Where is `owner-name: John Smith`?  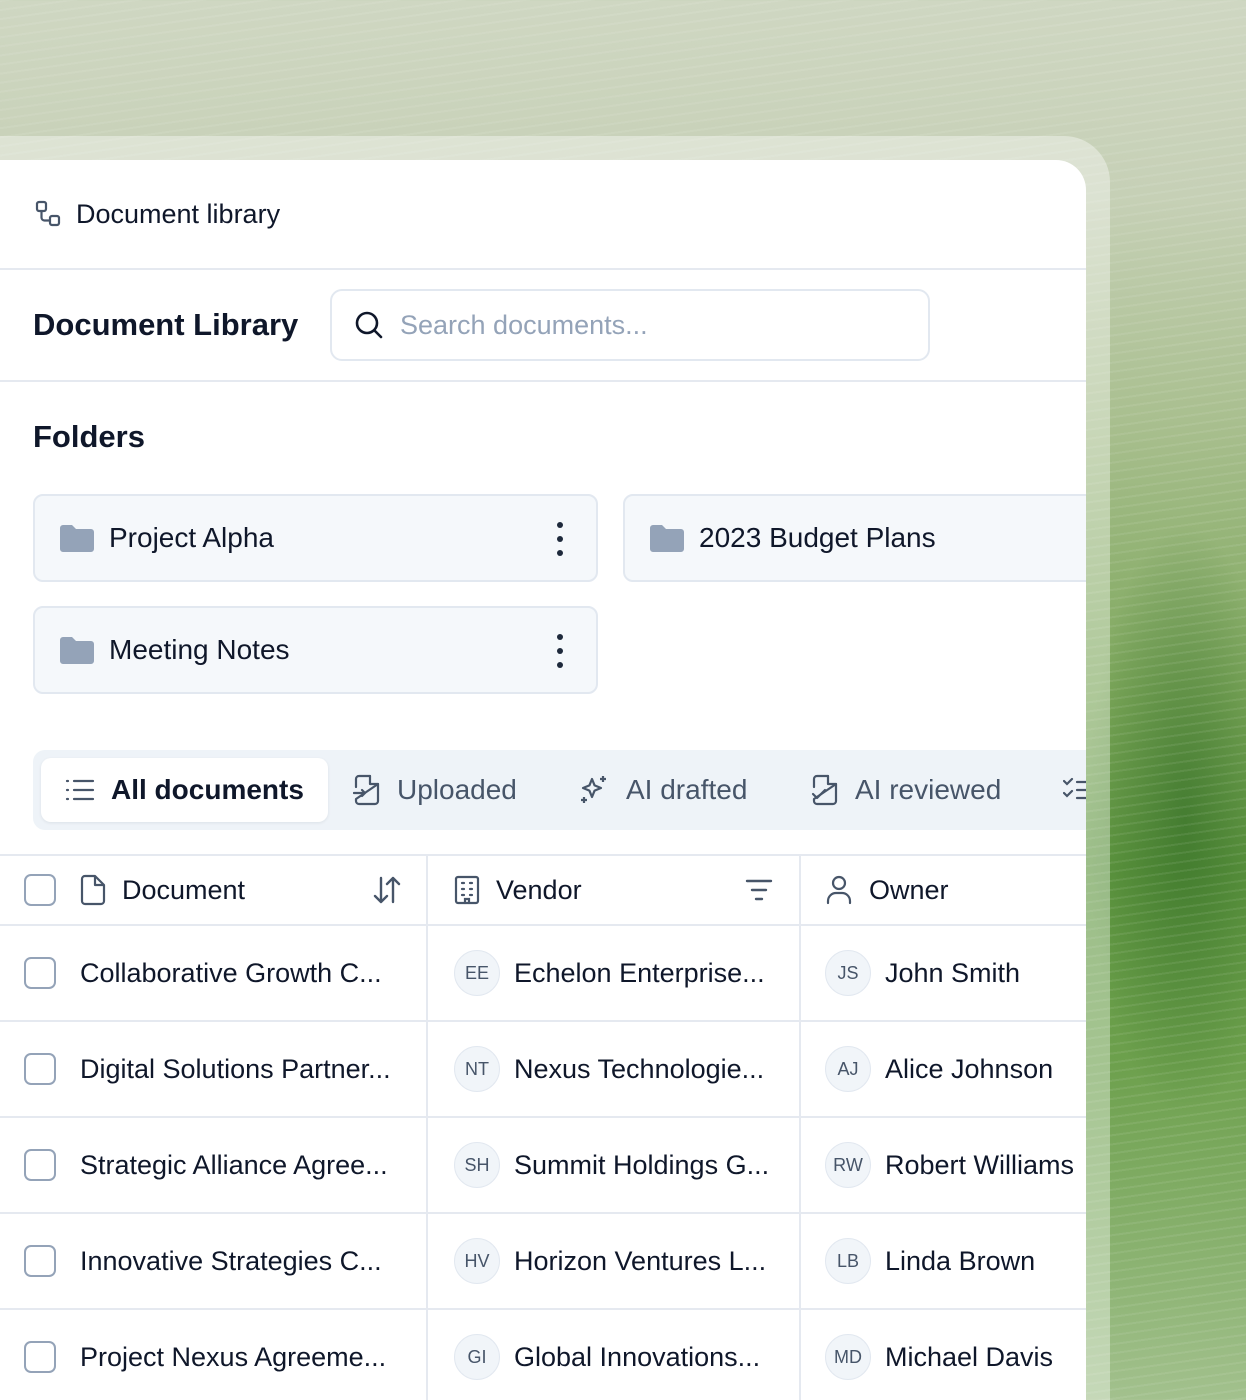 owner-name: John Smith is located at coordinates (953, 972).